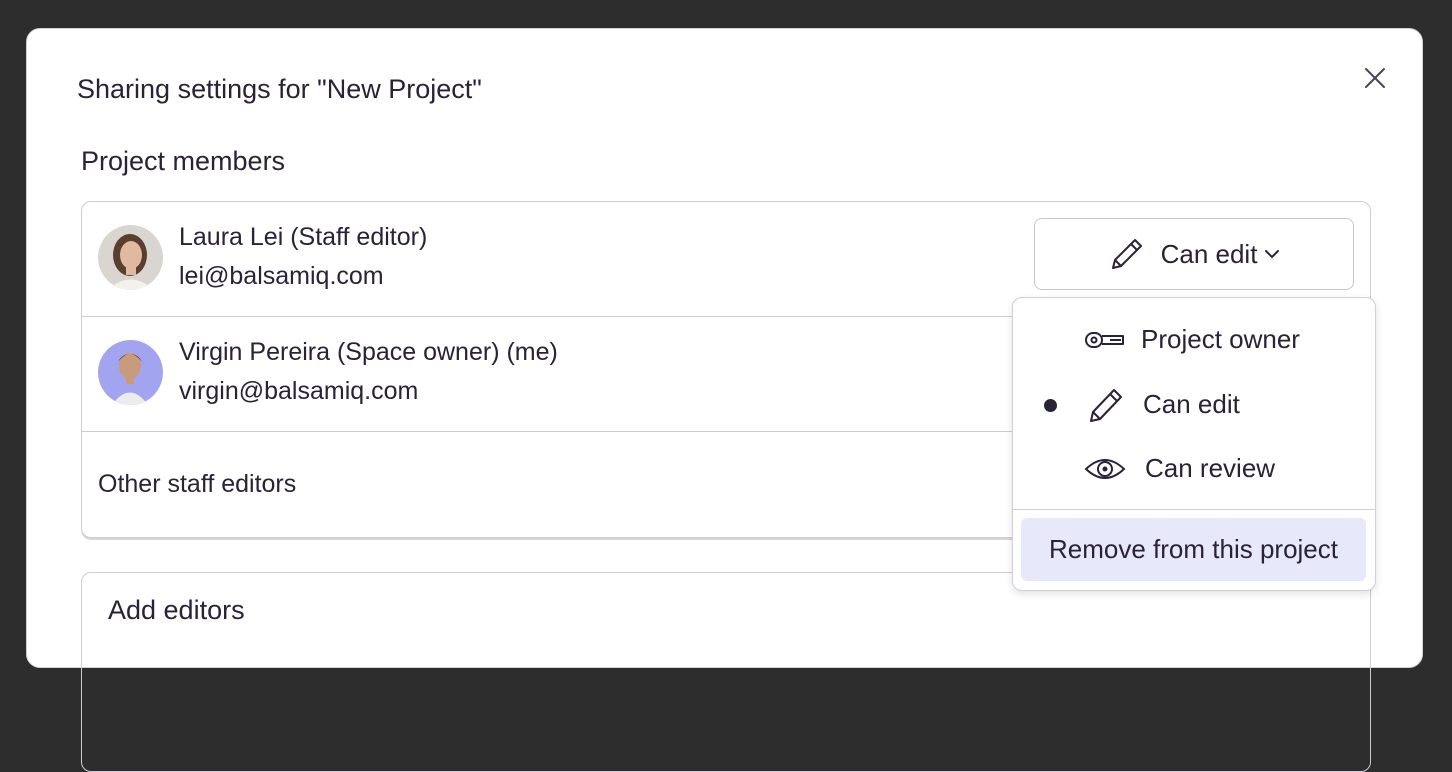 Image resolution: width=1452 pixels, height=772 pixels. Describe the element at coordinates (1210, 468) in the screenshot. I see `menu-item-label: Can review` at that location.